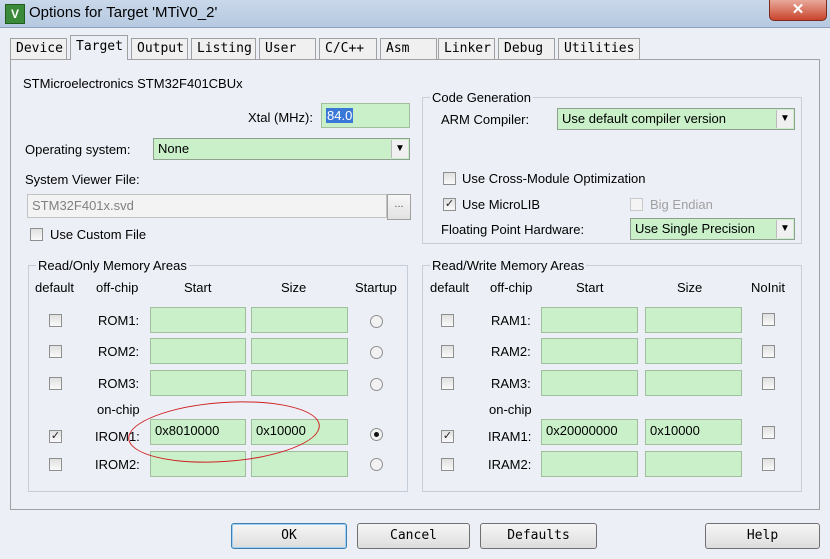 This screenshot has width=830, height=559. I want to click on ram3-start-input, so click(589, 383).